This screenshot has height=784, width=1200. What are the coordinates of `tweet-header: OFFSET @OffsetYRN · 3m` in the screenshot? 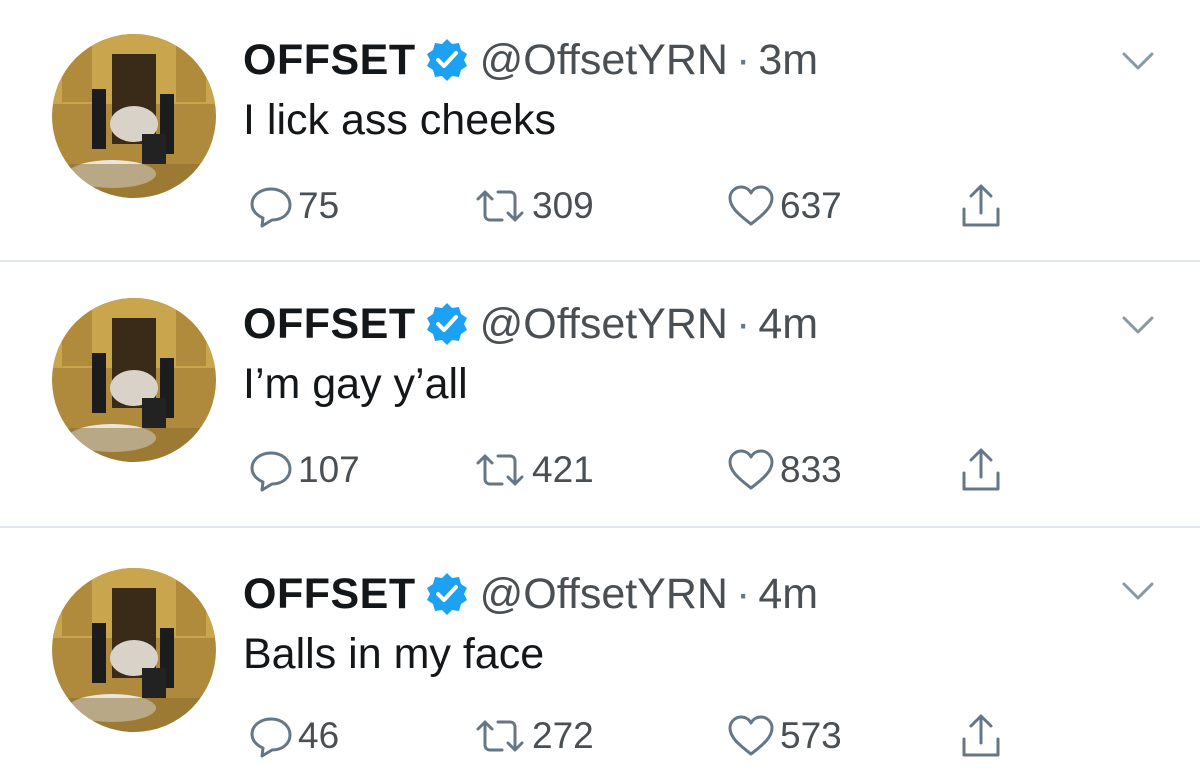 It's located at (530, 60).